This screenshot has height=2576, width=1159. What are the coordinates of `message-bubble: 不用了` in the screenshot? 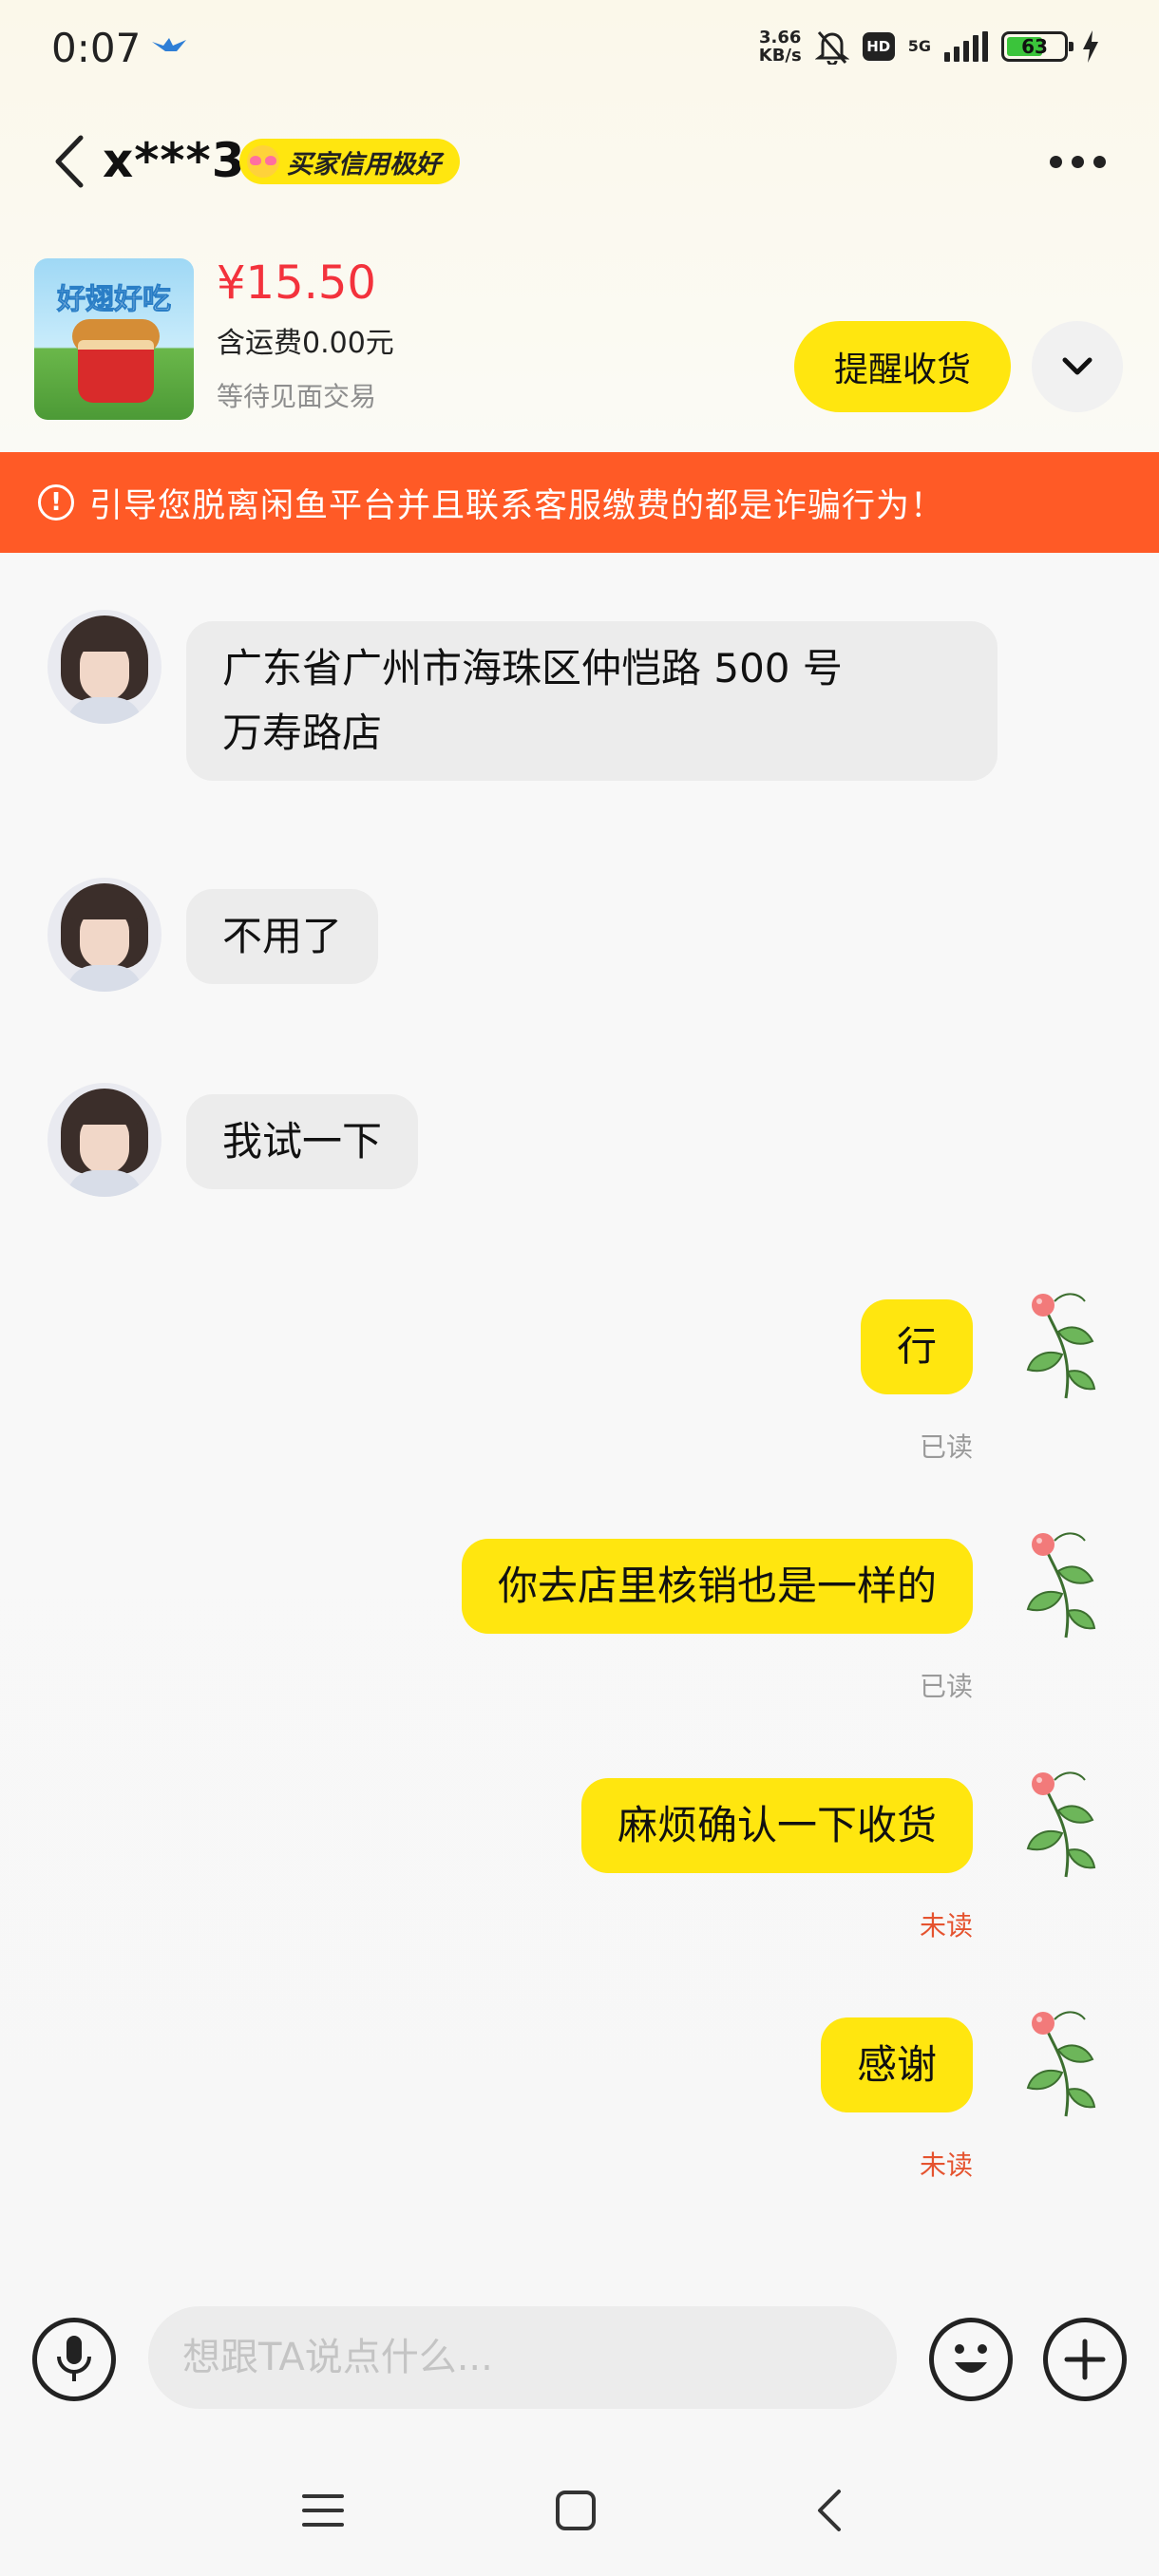 It's located at (282, 936).